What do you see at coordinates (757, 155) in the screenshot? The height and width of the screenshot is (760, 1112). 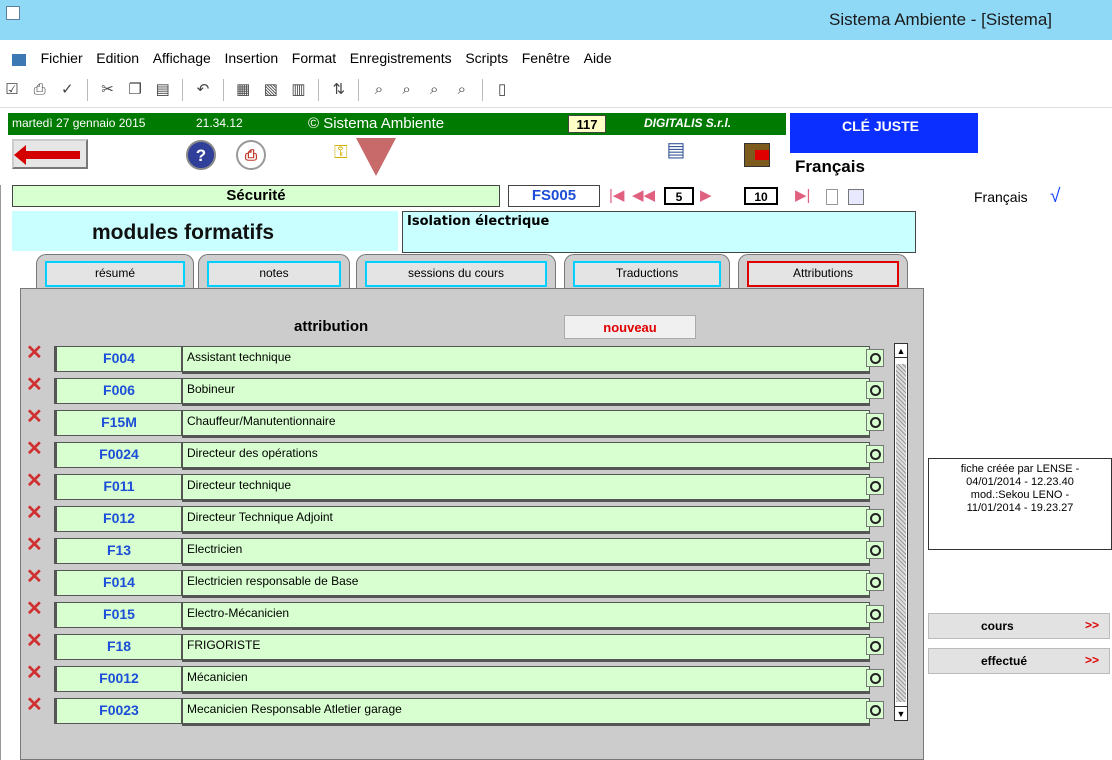 I see `exit-door-icon` at bounding box center [757, 155].